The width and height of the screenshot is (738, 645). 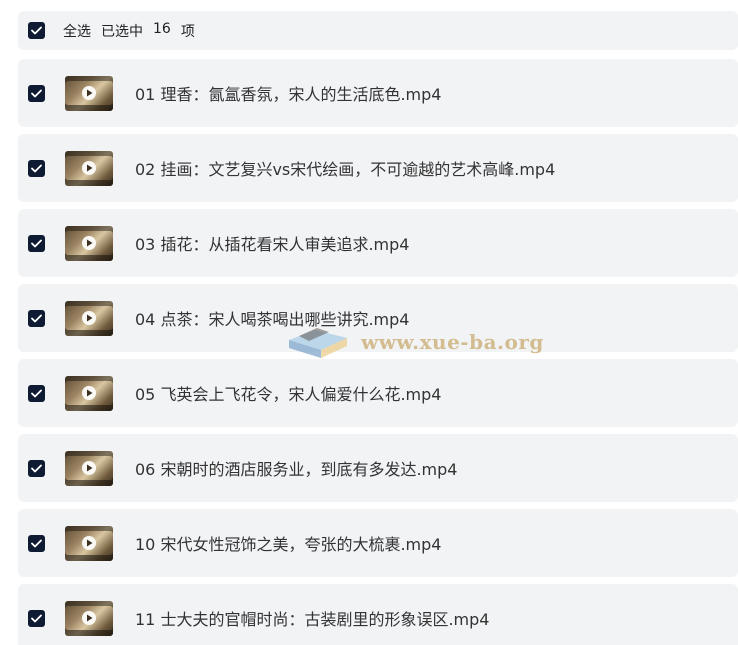 I want to click on select-all-label: 全选, so click(x=77, y=31).